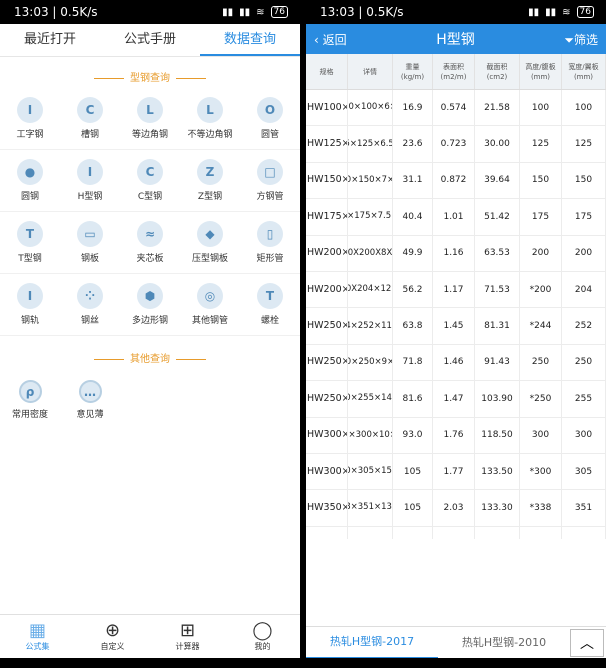 The image size is (606, 668). What do you see at coordinates (456, 108) in the screenshot?
I see `table-row: HW100×100100×100×6×816.90.57421.58100100` at bounding box center [456, 108].